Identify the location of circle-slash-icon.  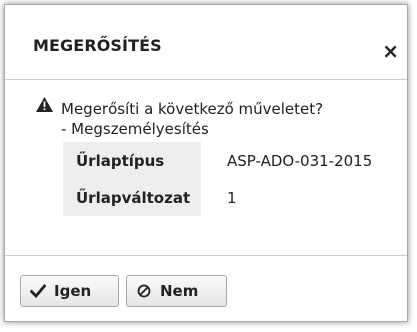
(144, 291).